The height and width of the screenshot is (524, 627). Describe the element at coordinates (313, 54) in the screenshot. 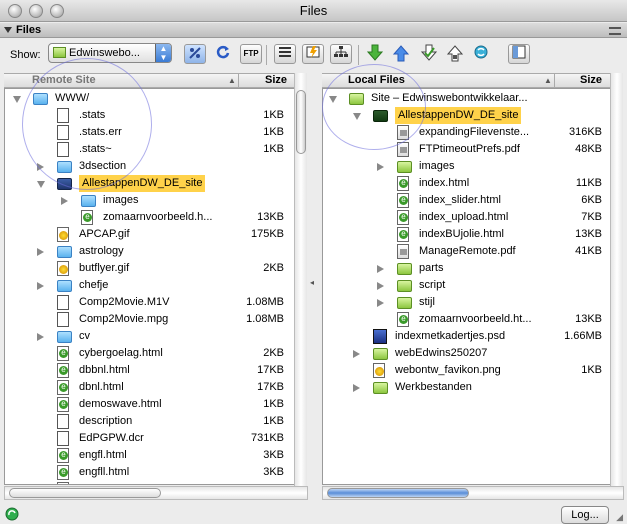

I see `testing-server-button` at that location.